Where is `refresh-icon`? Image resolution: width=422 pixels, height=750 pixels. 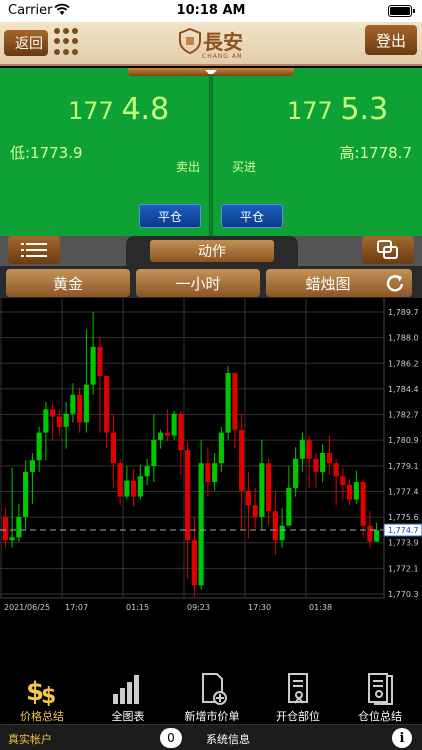
refresh-icon is located at coordinates (395, 283).